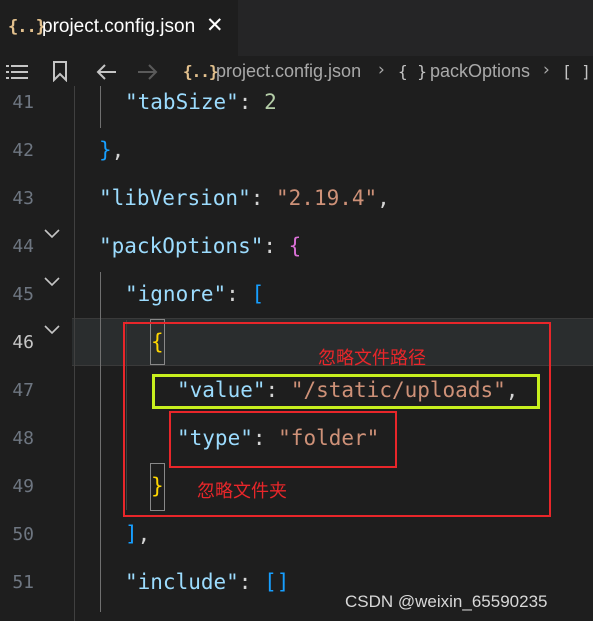 This screenshot has width=593, height=621. Describe the element at coordinates (200, 246) in the screenshot. I see `code-line-44: "packOptions": {` at that location.